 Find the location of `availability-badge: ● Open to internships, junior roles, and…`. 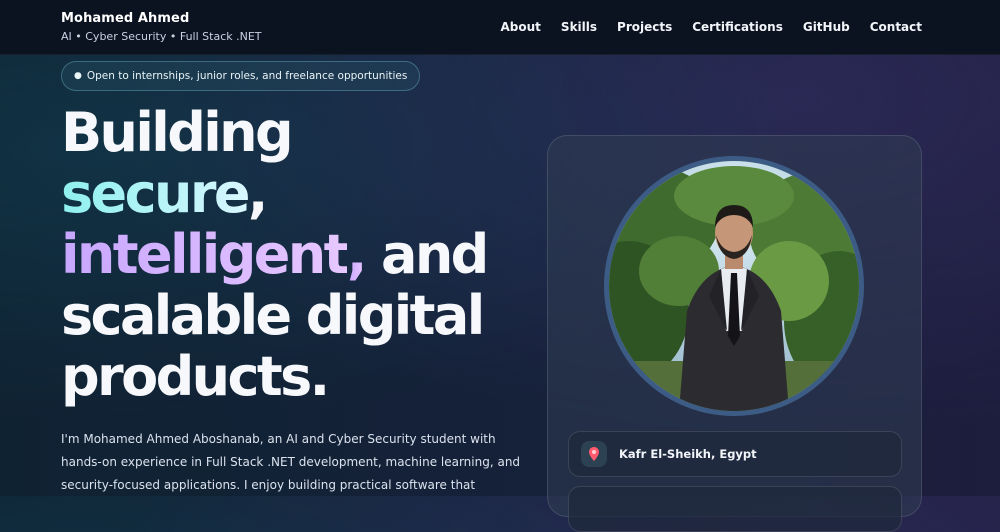

availability-badge: ● Open to internships, junior roles, and… is located at coordinates (241, 76).